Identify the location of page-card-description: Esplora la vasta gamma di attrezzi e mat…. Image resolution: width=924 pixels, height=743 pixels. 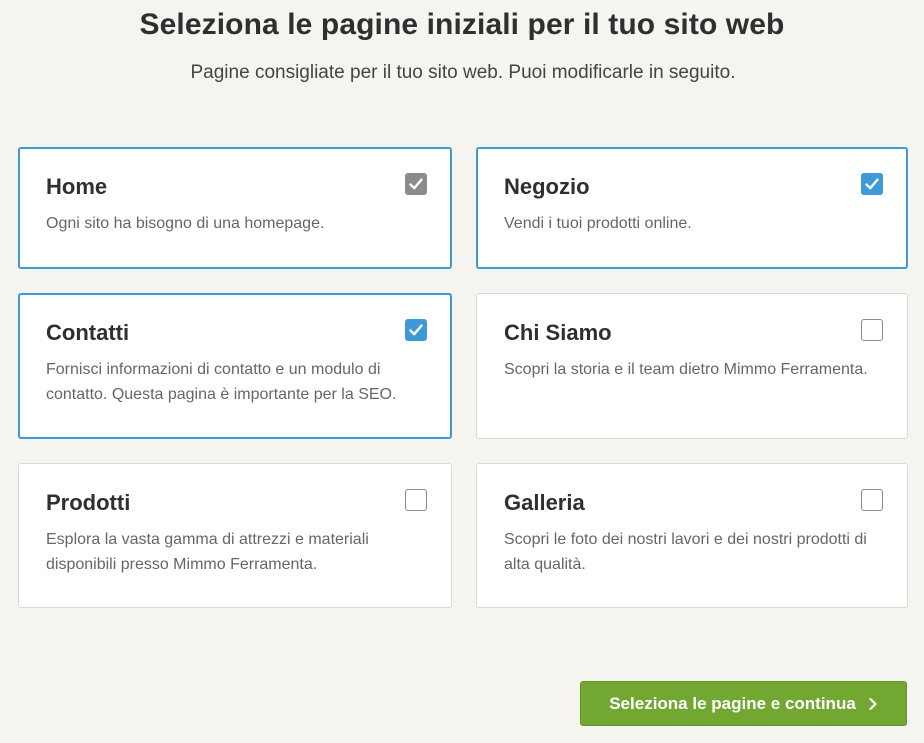
(207, 552).